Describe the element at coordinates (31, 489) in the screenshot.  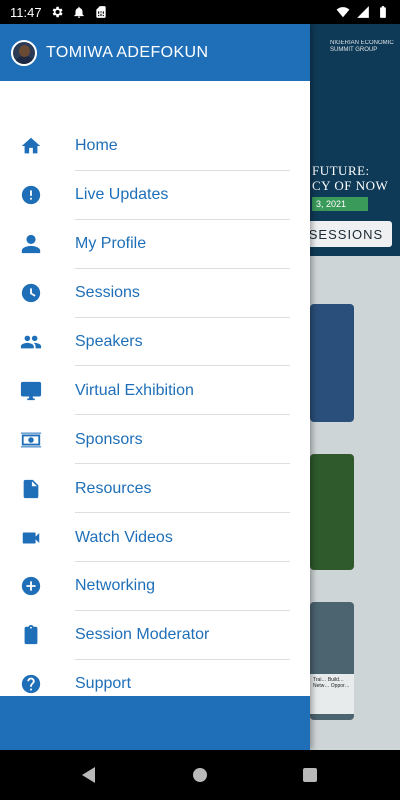
I see `document-icon` at that location.